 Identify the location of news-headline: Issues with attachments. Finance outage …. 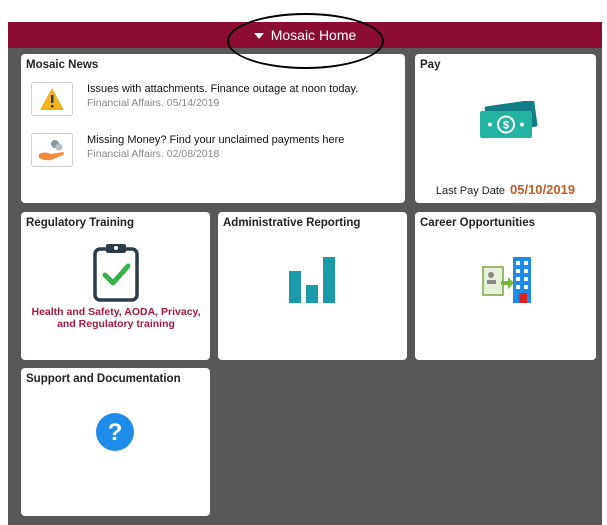
(222, 89).